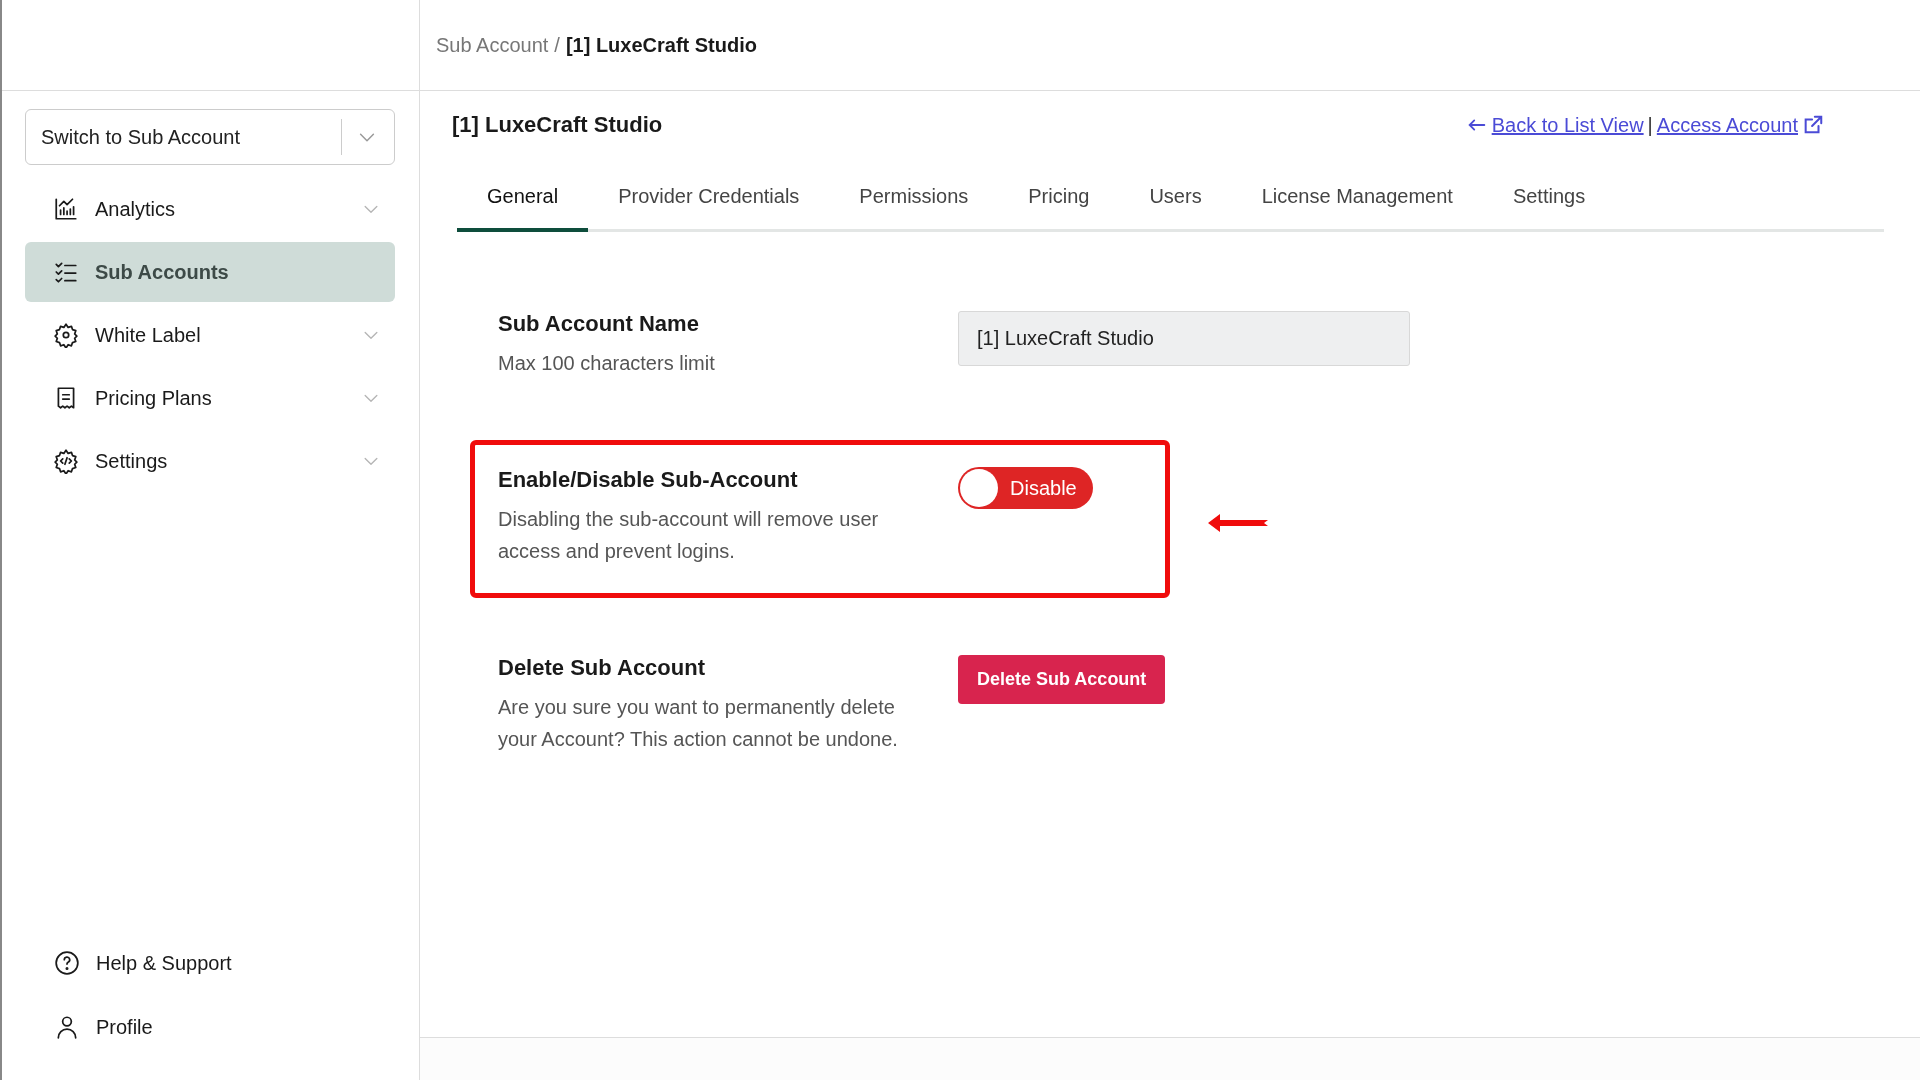  Describe the element at coordinates (66, 335) in the screenshot. I see `gear-icon` at that location.